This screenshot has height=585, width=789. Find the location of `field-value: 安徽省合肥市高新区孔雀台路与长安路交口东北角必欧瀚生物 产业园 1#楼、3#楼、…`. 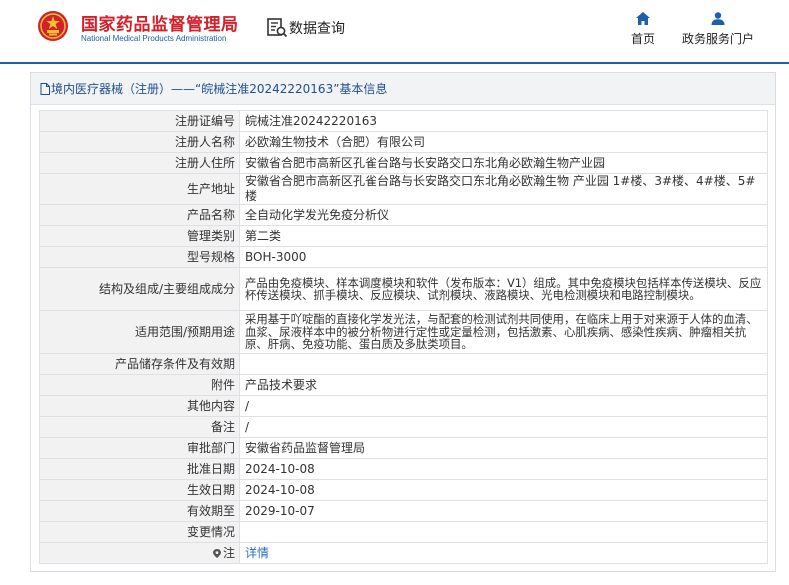

field-value: 安徽省合肥市高新区孔雀台路与长安路交口东北角必欧瀚生物 产业园 1#楼、3#楼、… is located at coordinates (503, 189).